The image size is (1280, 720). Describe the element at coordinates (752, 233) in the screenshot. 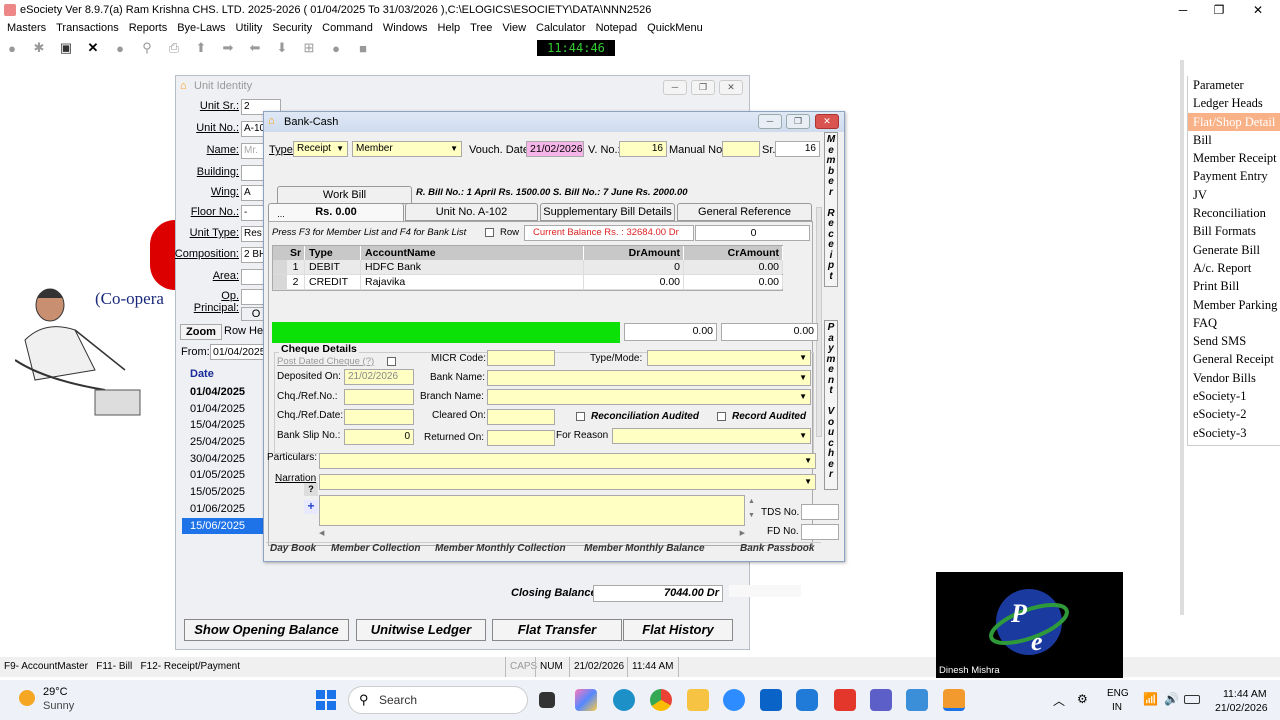

I see `current-balance-box: 0` at that location.